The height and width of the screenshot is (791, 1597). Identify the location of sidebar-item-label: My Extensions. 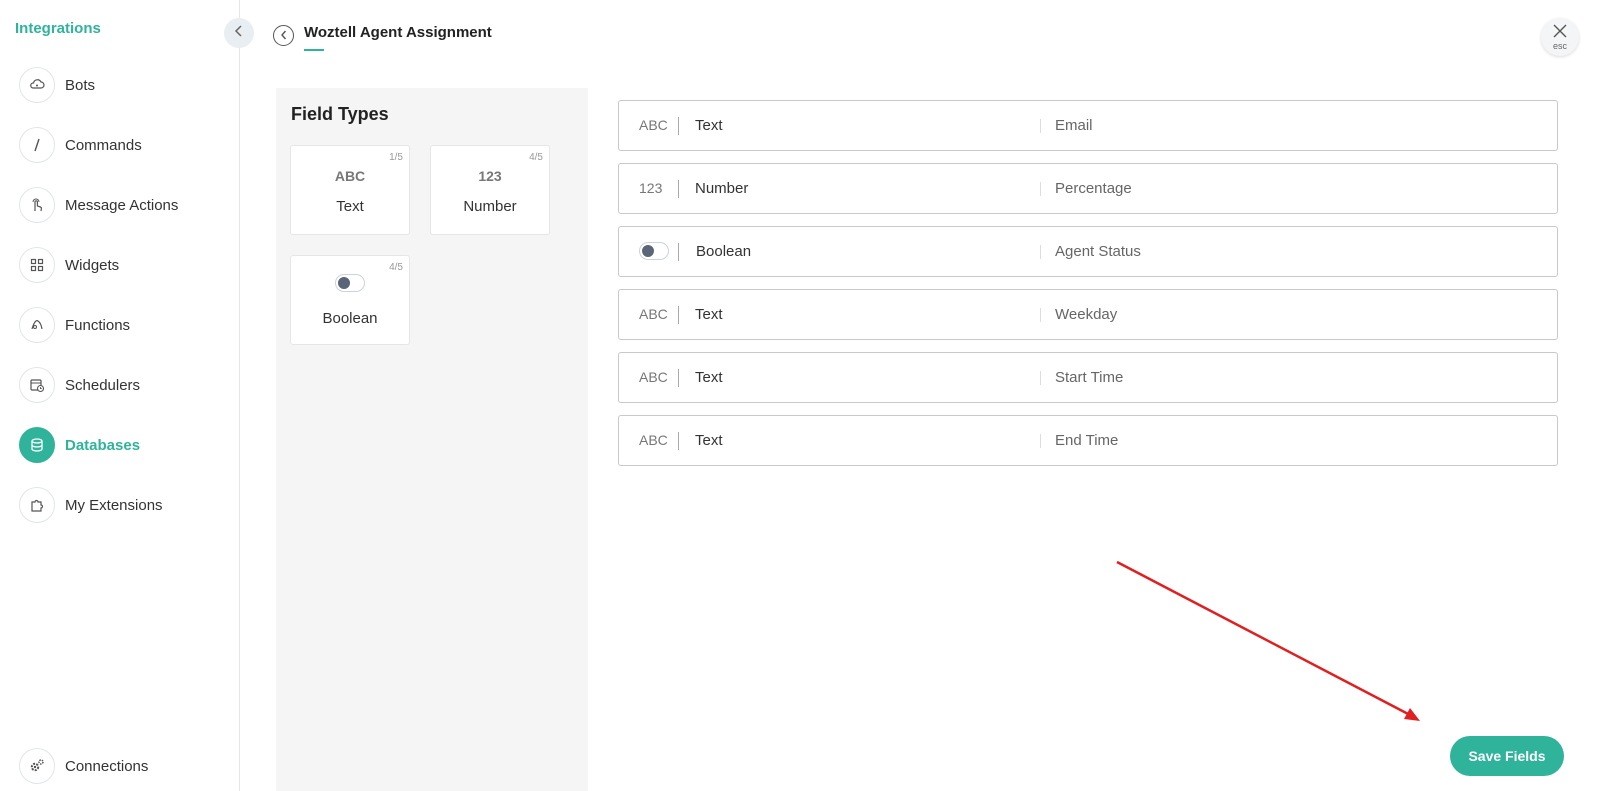
(114, 505).